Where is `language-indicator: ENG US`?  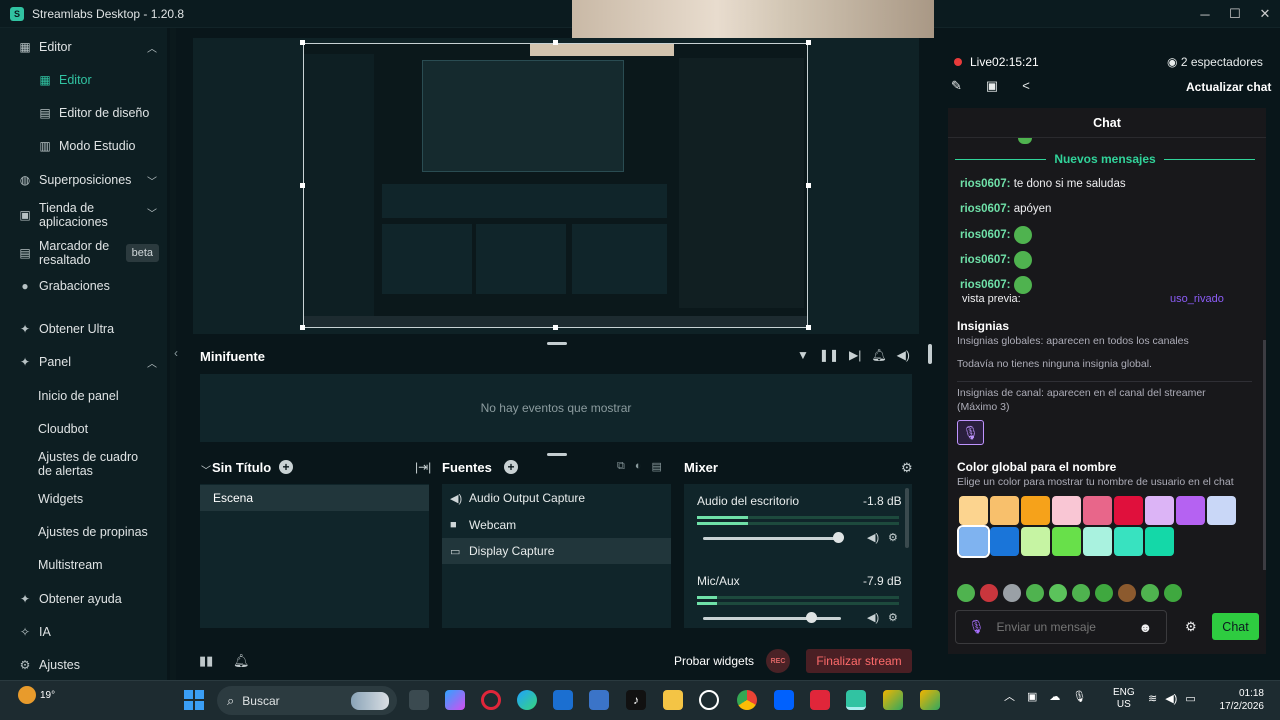 language-indicator: ENG US is located at coordinates (1124, 699).